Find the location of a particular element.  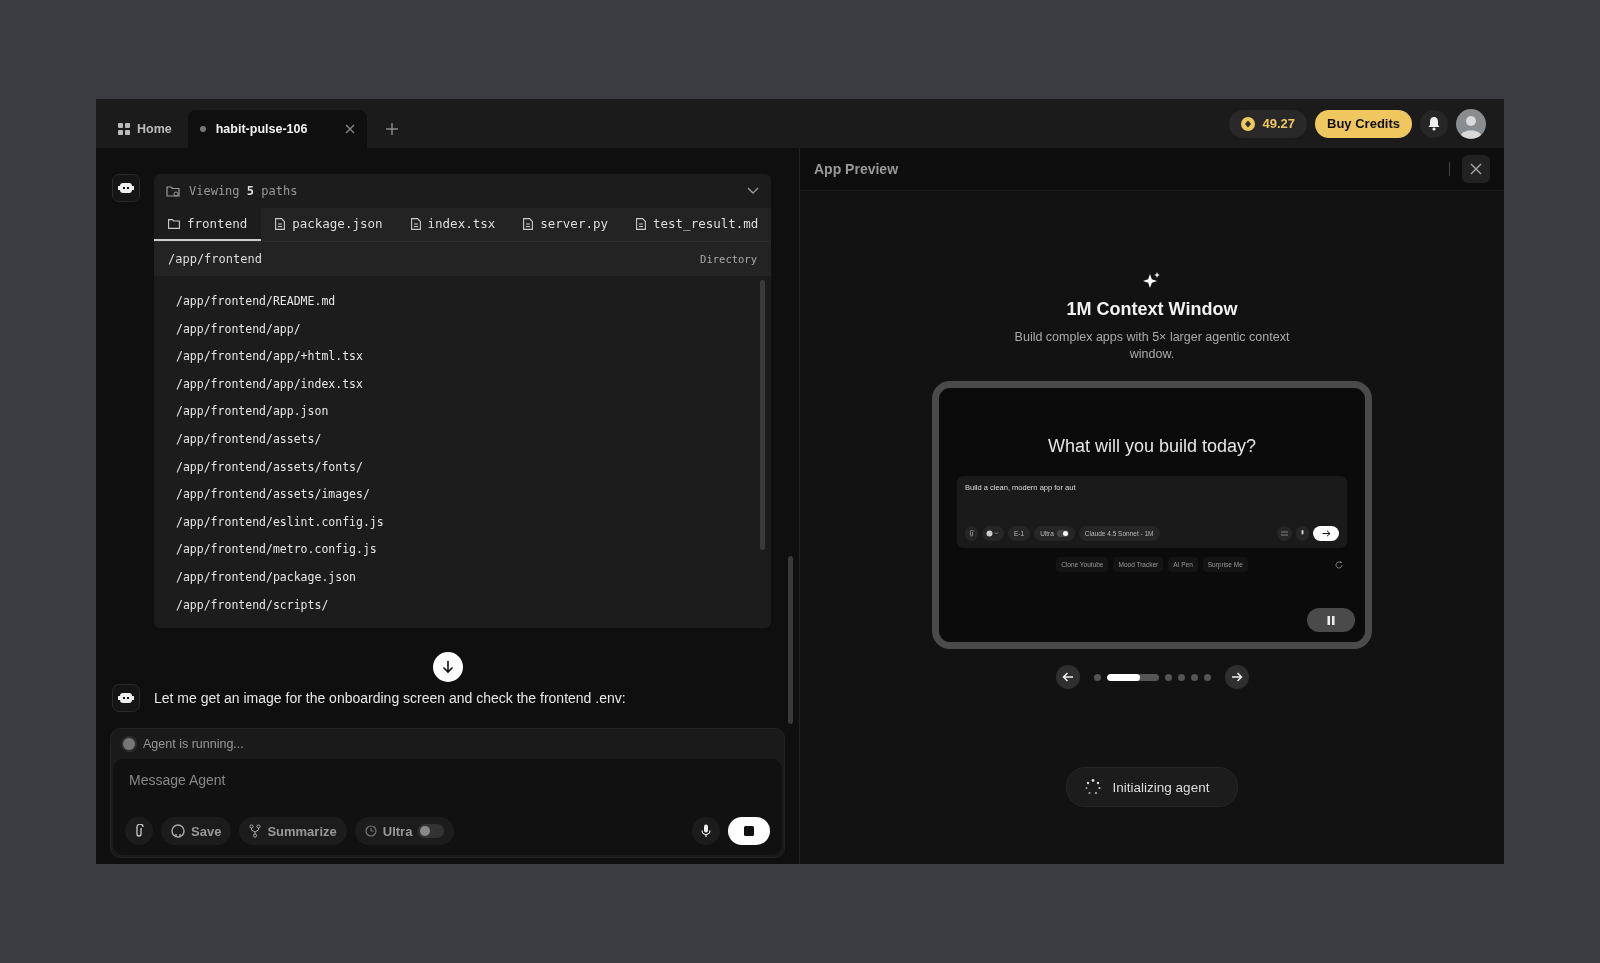

home-tab: Home is located at coordinates (145, 129).